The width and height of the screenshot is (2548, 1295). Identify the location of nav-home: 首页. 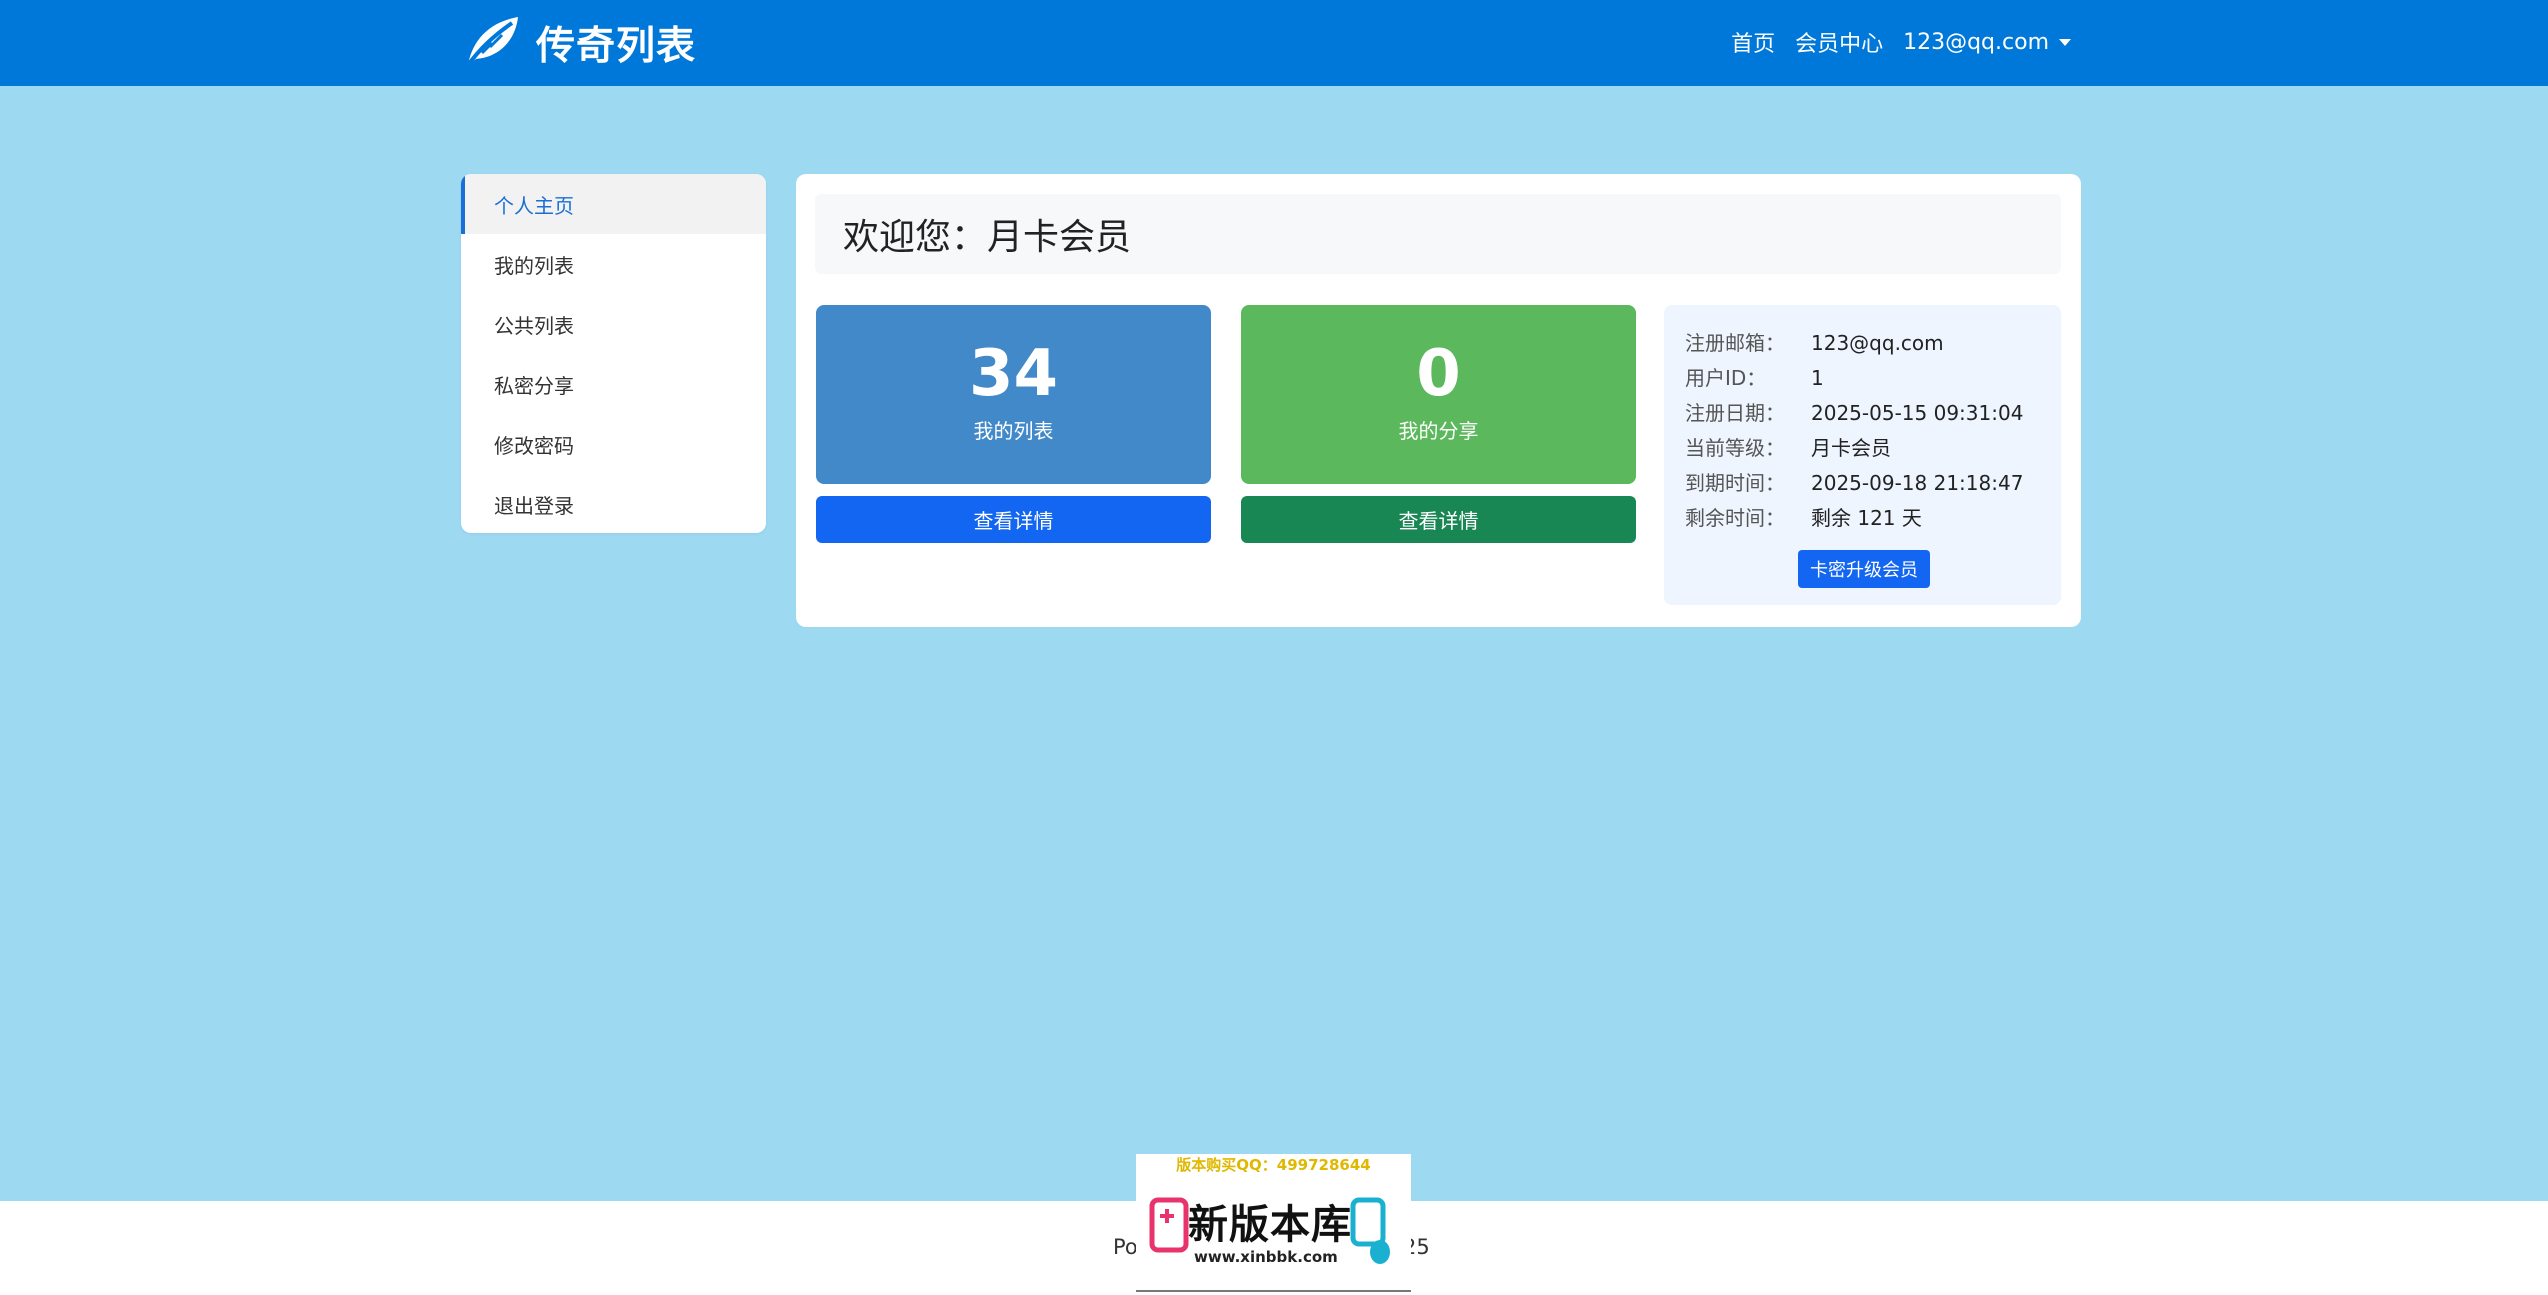
(1753, 42).